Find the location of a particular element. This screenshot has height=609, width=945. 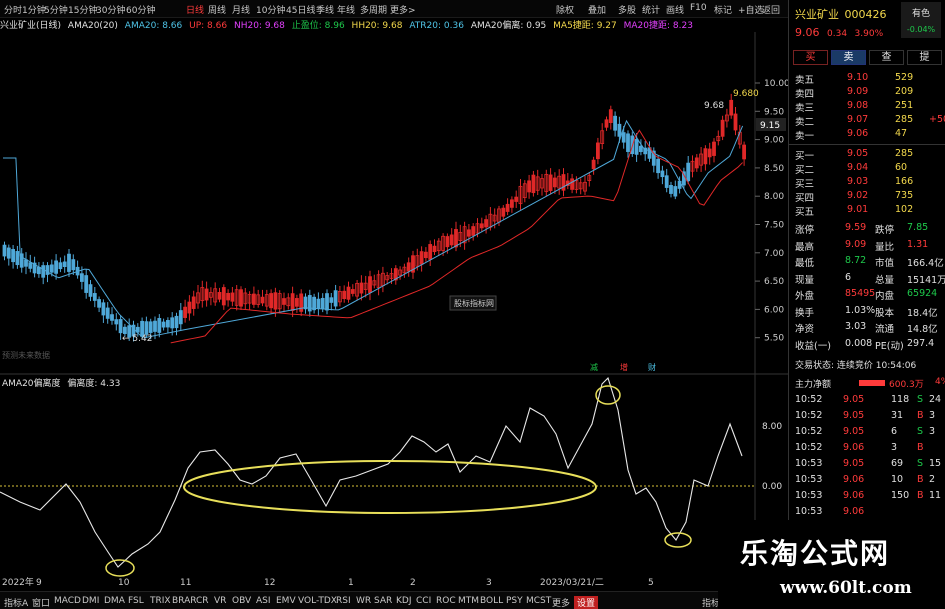

toolbar-action: F10 is located at coordinates (698, 8).